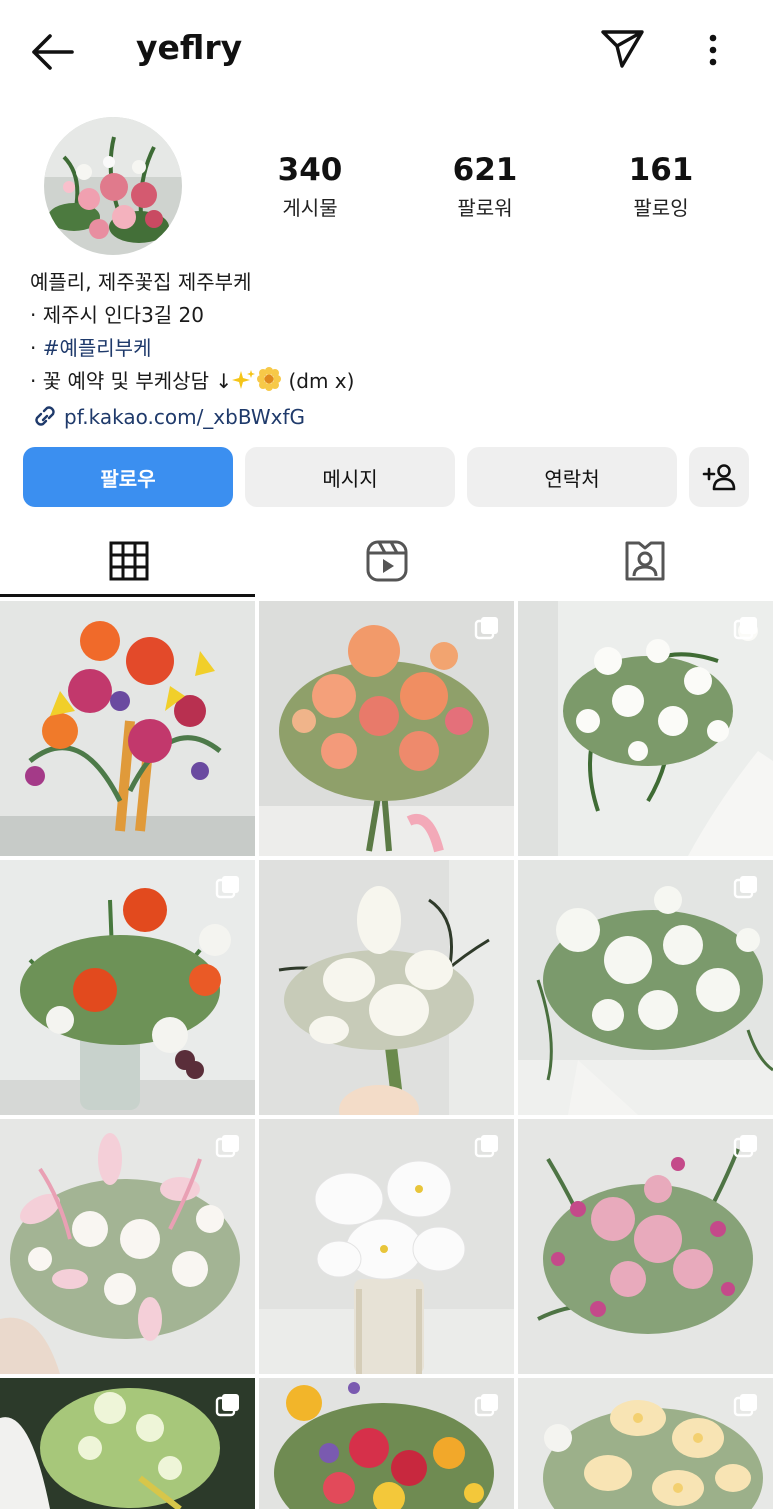  I want to click on arrow-left-icon, so click(53, 52).